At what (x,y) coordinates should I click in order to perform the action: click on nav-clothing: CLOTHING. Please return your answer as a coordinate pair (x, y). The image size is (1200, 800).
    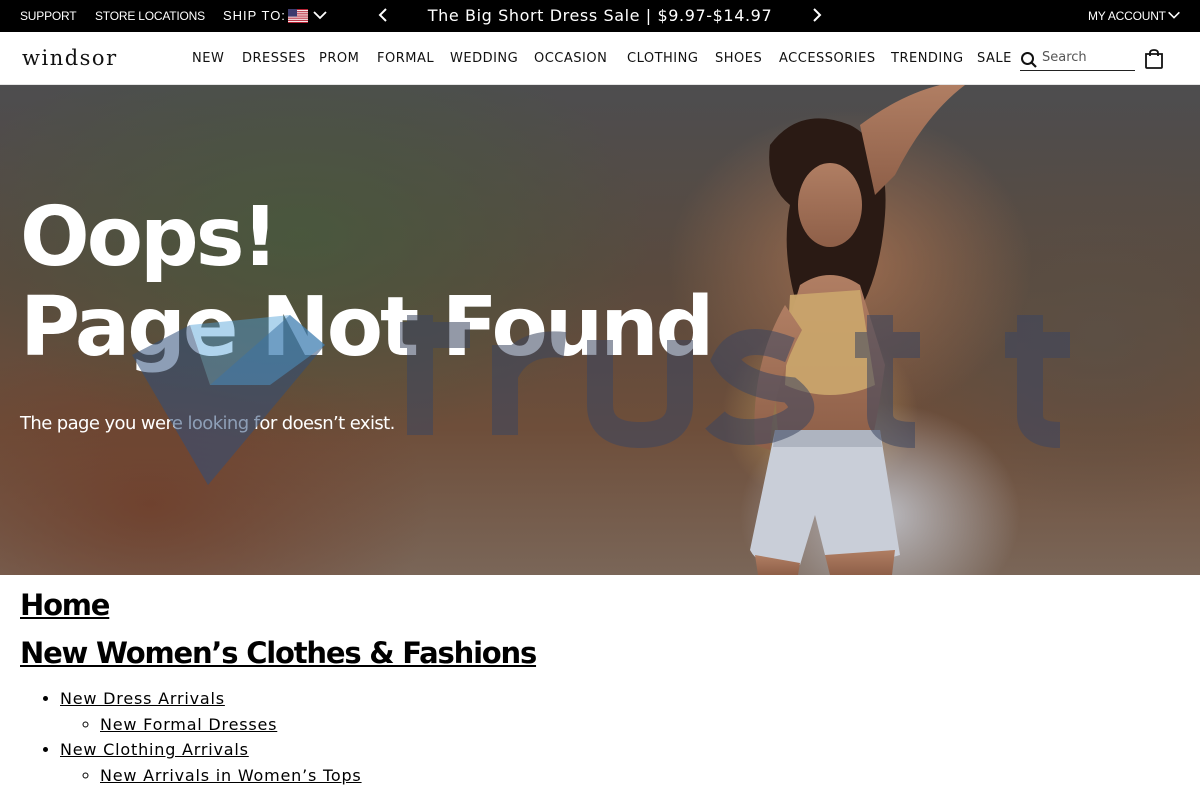
    Looking at the image, I should click on (662, 58).